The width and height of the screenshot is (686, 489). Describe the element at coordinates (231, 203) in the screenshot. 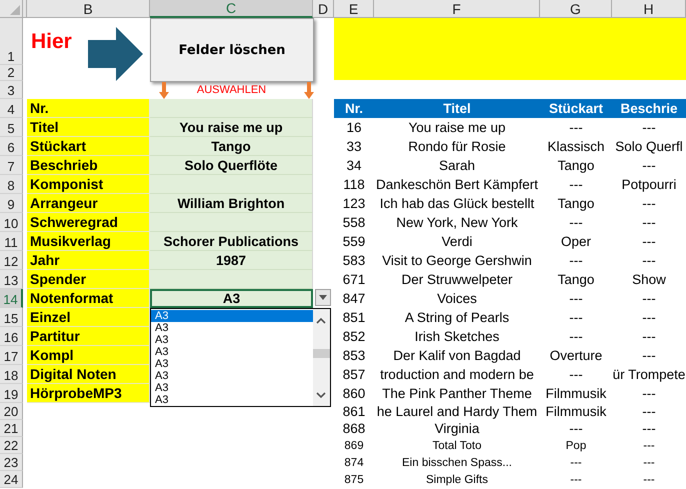

I see `field-value: William Brighton` at that location.